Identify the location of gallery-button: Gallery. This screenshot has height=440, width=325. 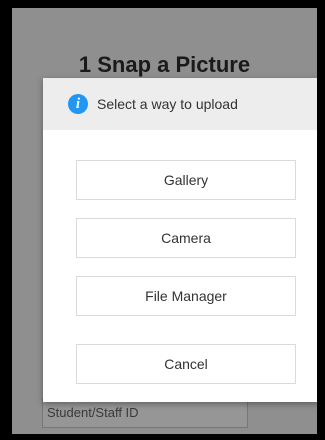
(186, 180).